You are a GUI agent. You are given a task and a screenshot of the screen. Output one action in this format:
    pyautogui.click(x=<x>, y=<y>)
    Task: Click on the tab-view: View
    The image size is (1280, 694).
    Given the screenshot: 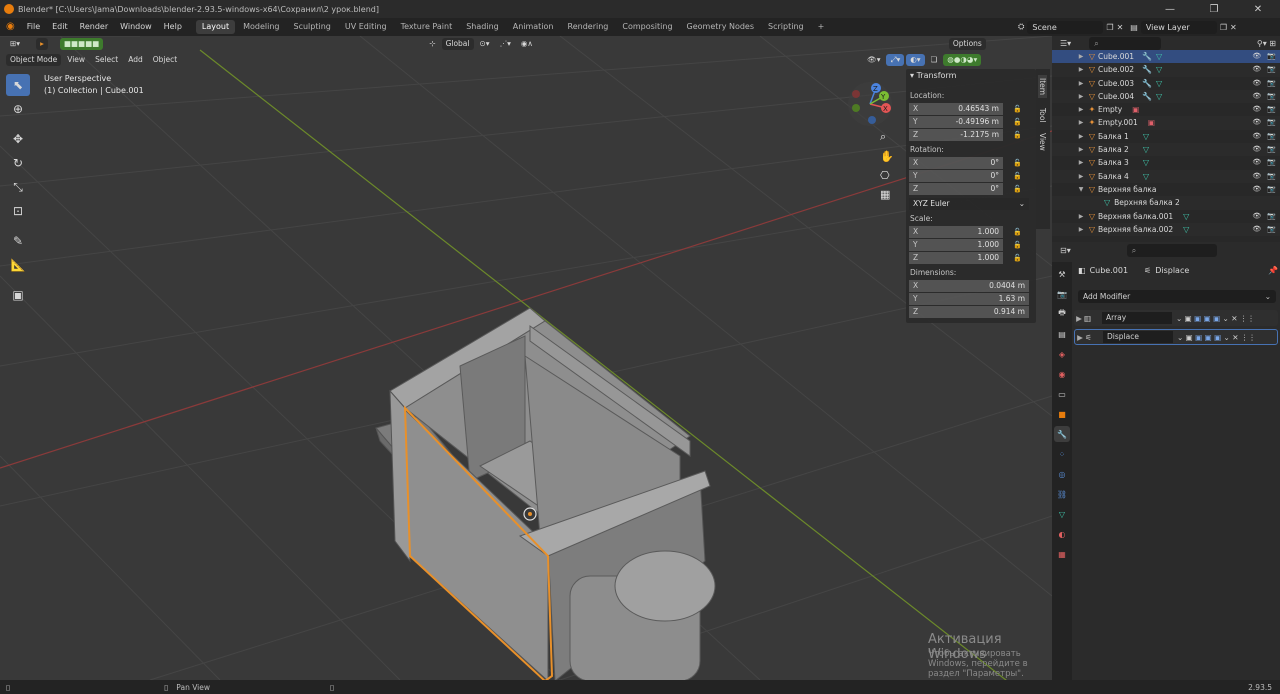 What is the action you would take?
    pyautogui.click(x=1042, y=142)
    